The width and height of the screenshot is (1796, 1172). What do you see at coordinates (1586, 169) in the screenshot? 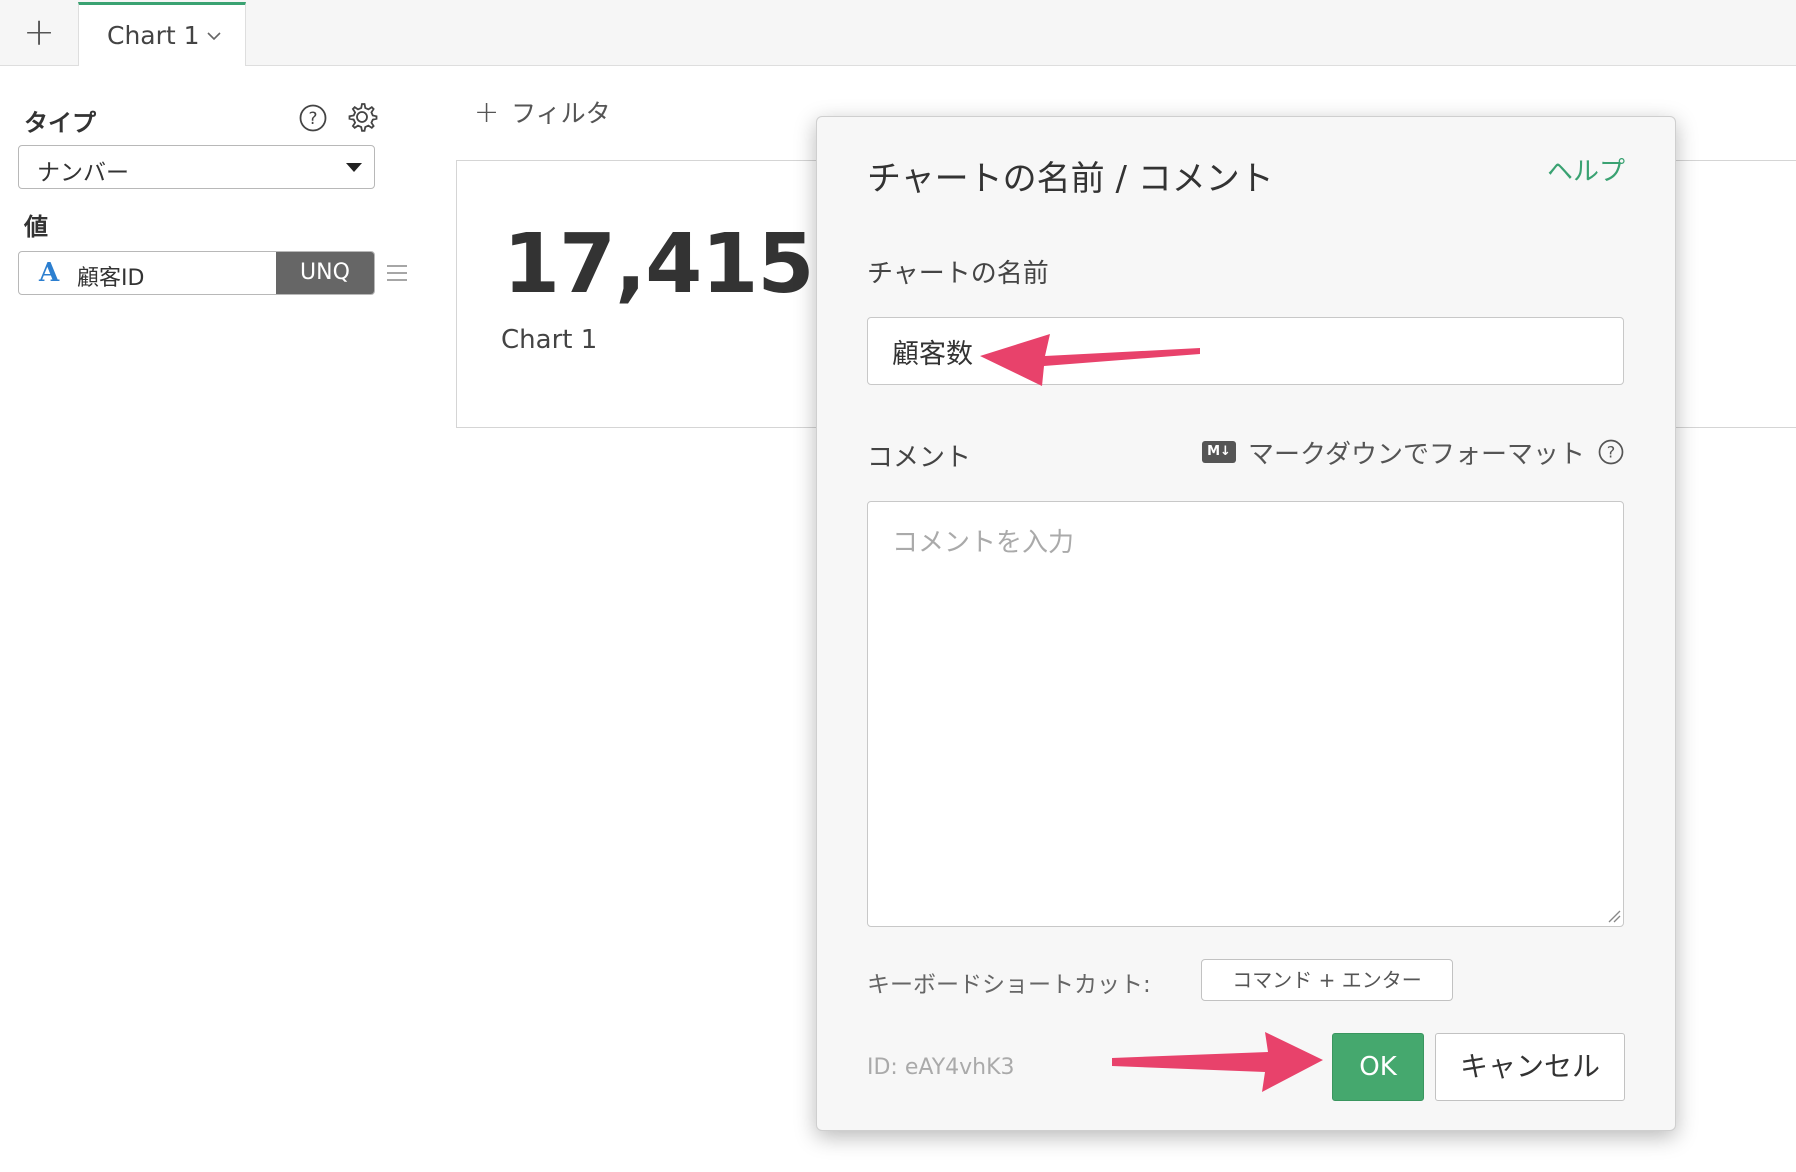
I see `help-link: ヘルプ` at bounding box center [1586, 169].